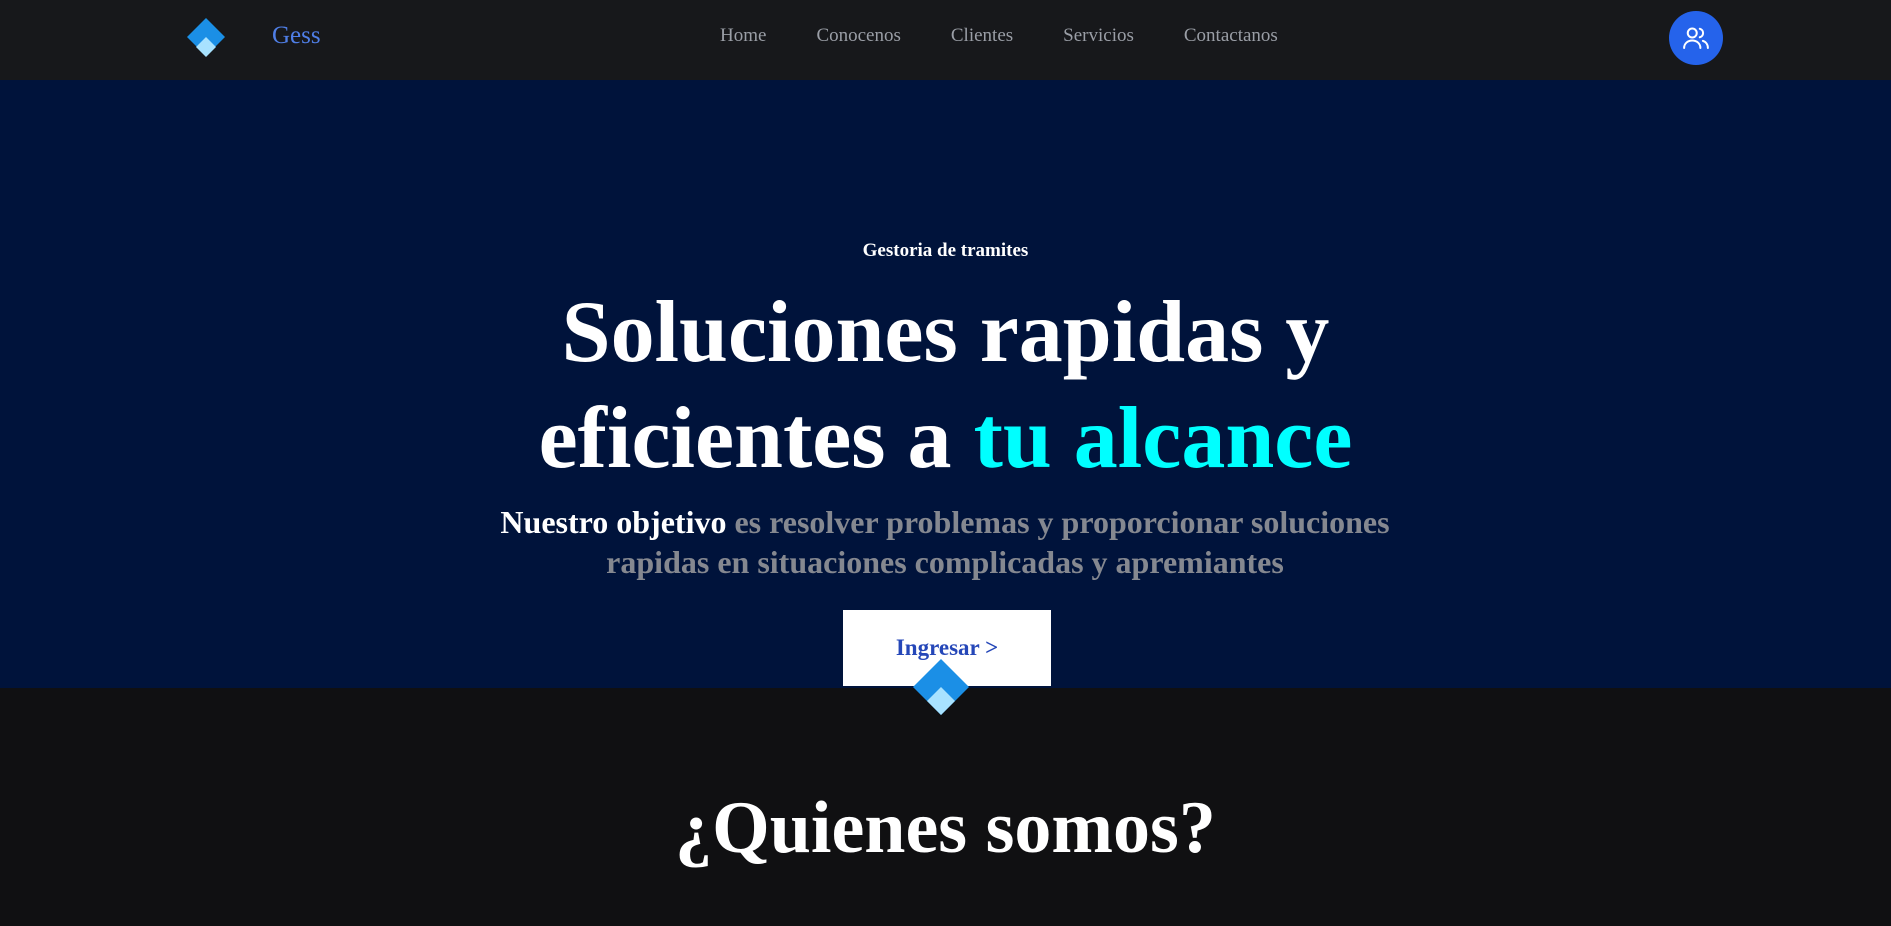 This screenshot has width=1891, height=926. Describe the element at coordinates (982, 36) in the screenshot. I see `nav-link-clientes: Clientes` at that location.